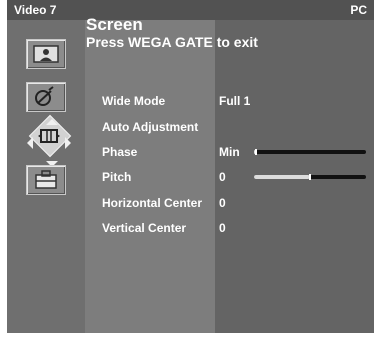 This screenshot has height=339, width=378. I want to click on pitch-label: Pitch, so click(117, 177).